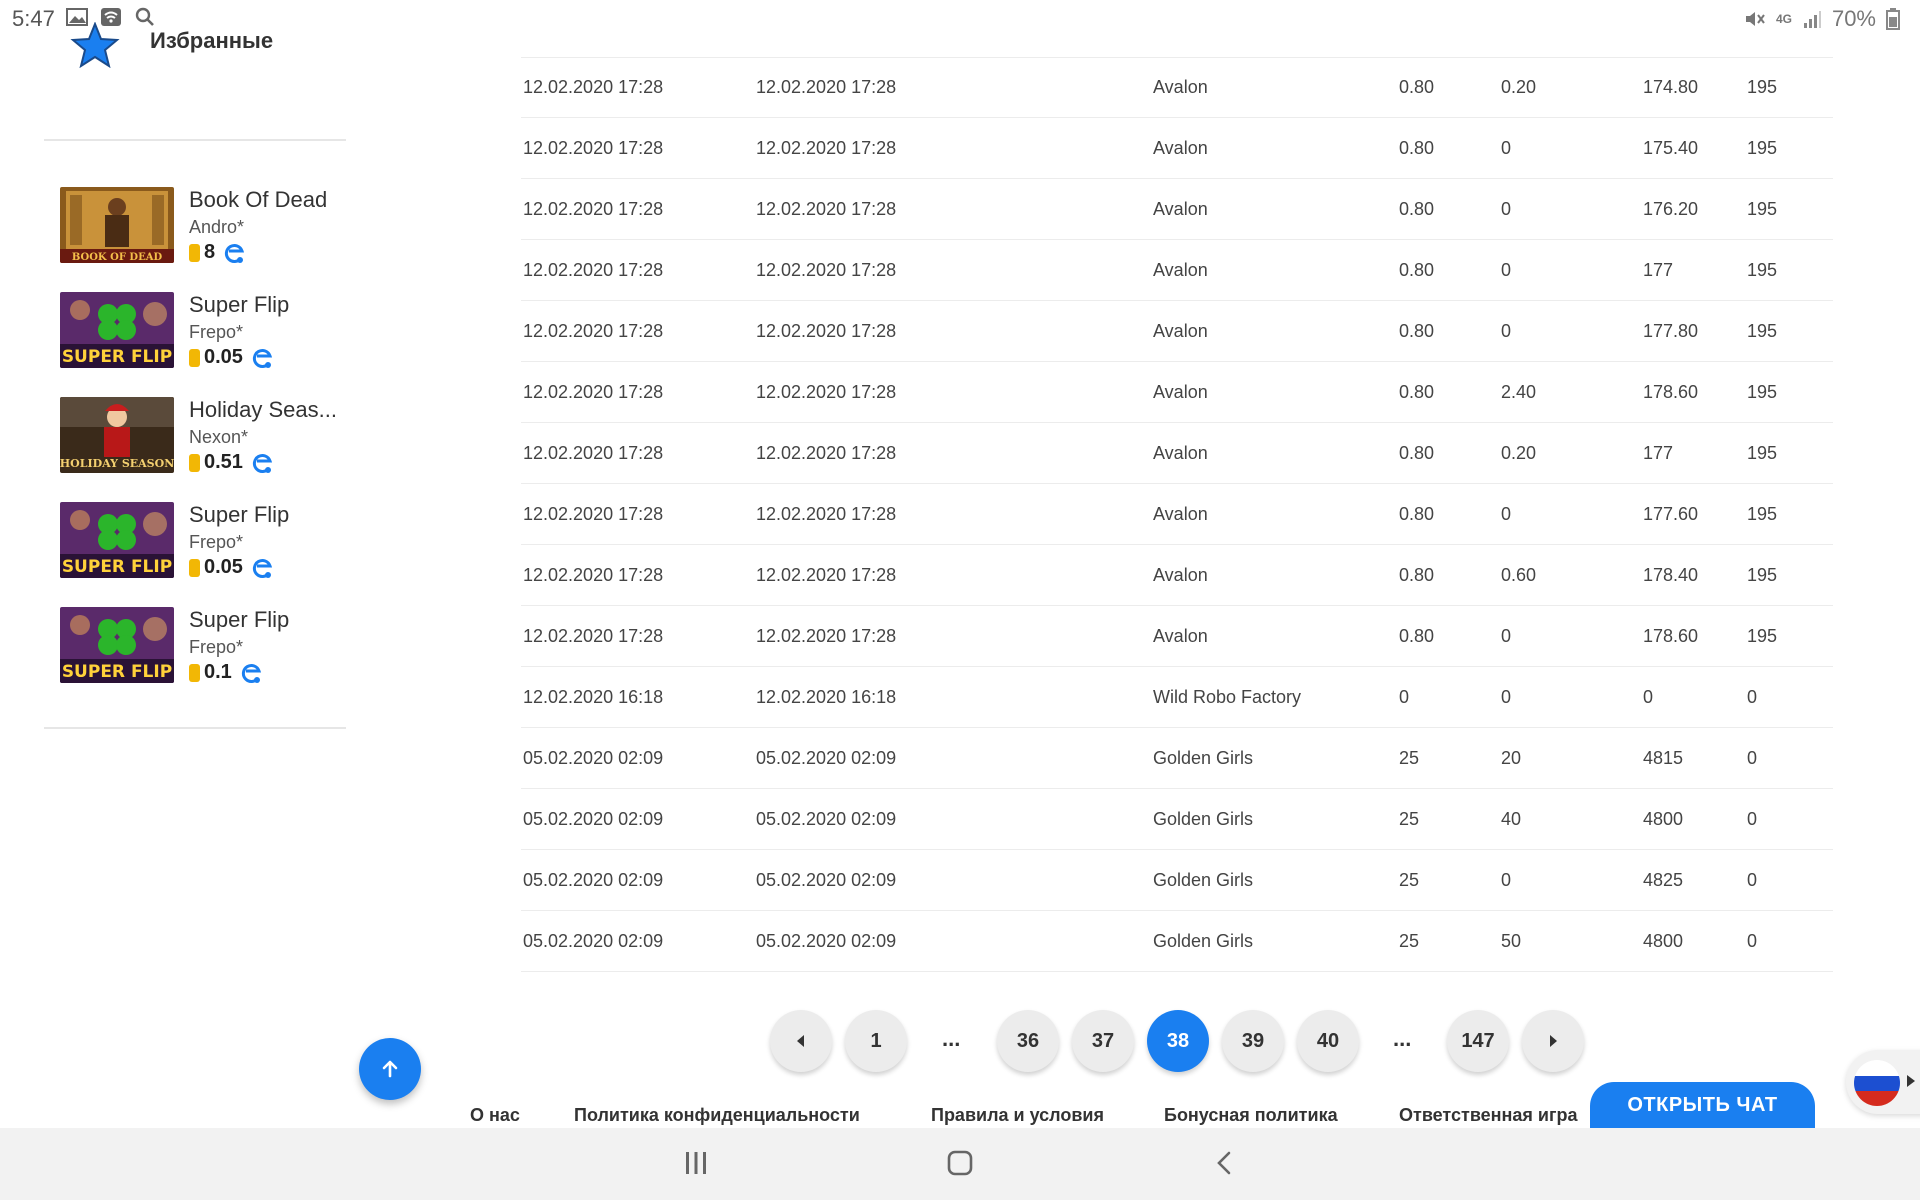  I want to click on footer-link-responsible: Ответственная игра, so click(1488, 1115).